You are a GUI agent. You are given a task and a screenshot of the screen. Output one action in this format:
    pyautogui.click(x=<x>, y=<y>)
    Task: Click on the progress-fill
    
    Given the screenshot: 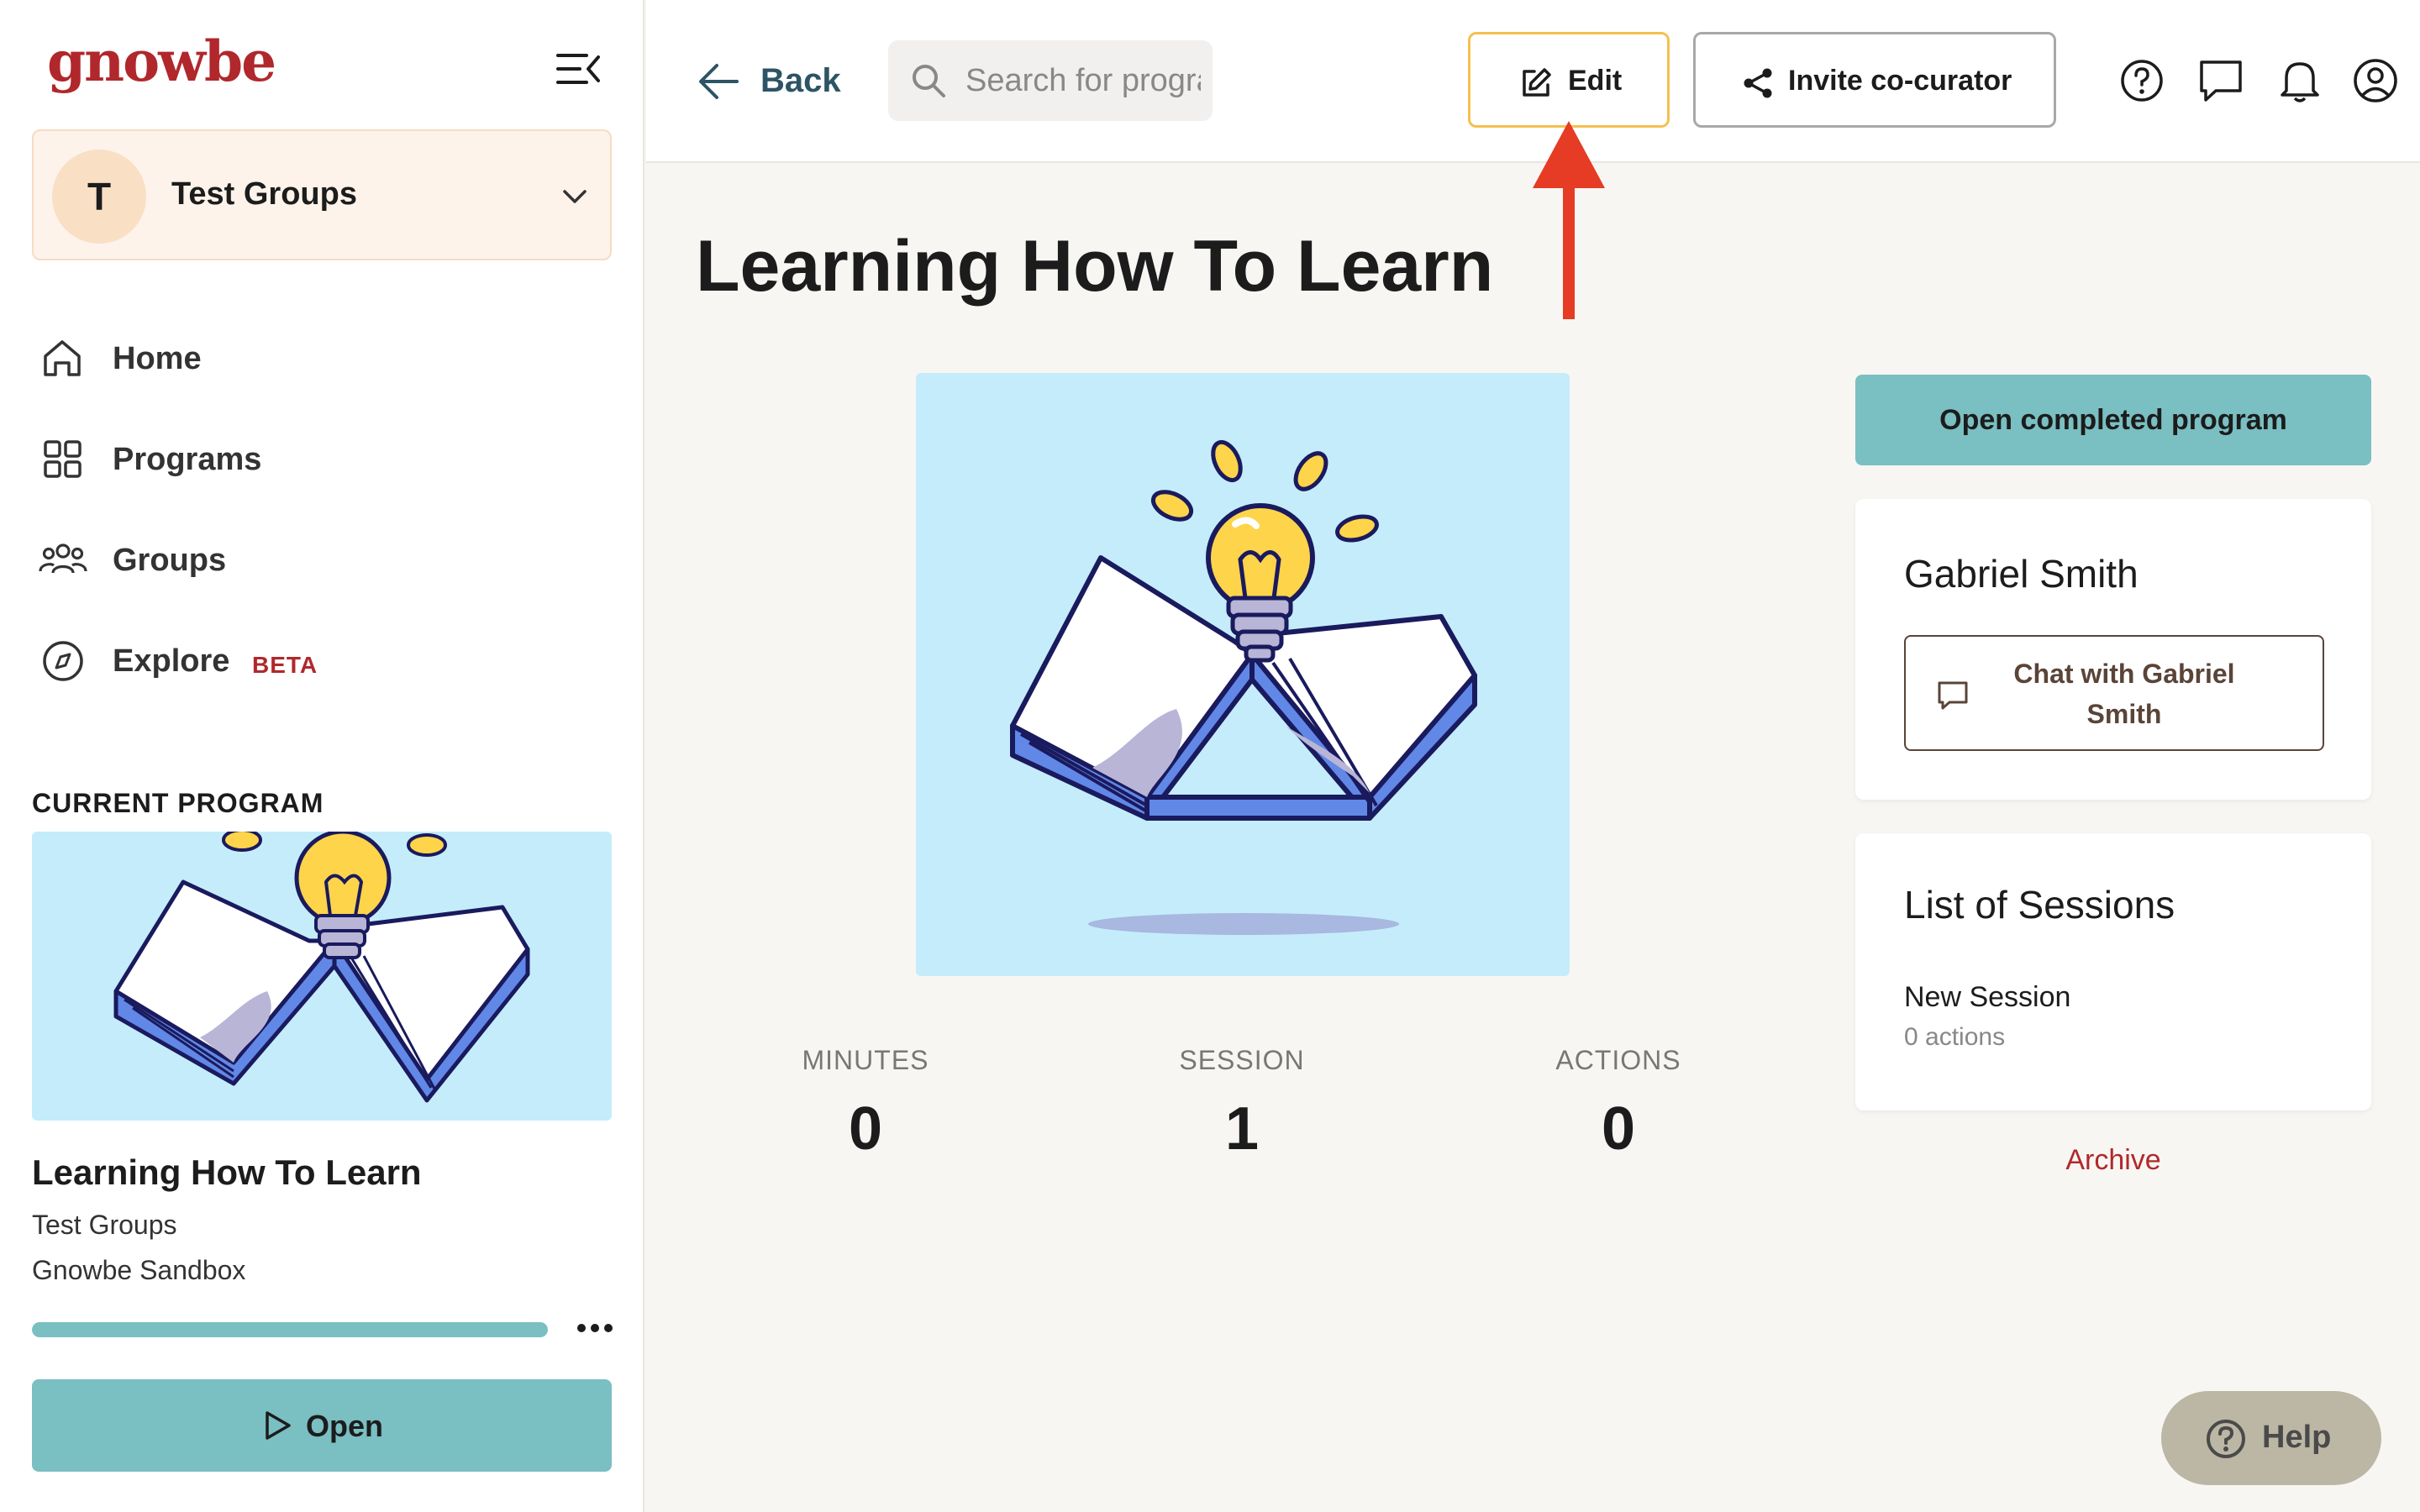 What is the action you would take?
    pyautogui.click(x=290, y=1329)
    